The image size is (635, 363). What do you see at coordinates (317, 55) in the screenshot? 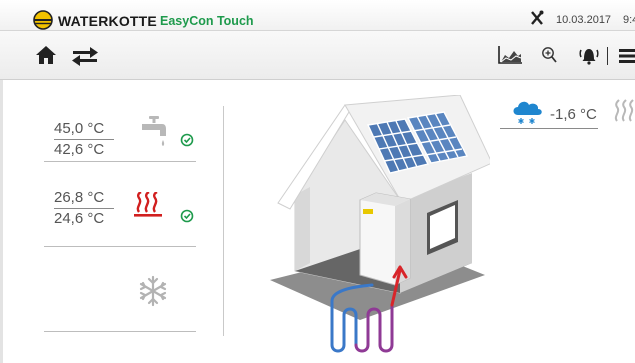
I see `toolbar` at bounding box center [317, 55].